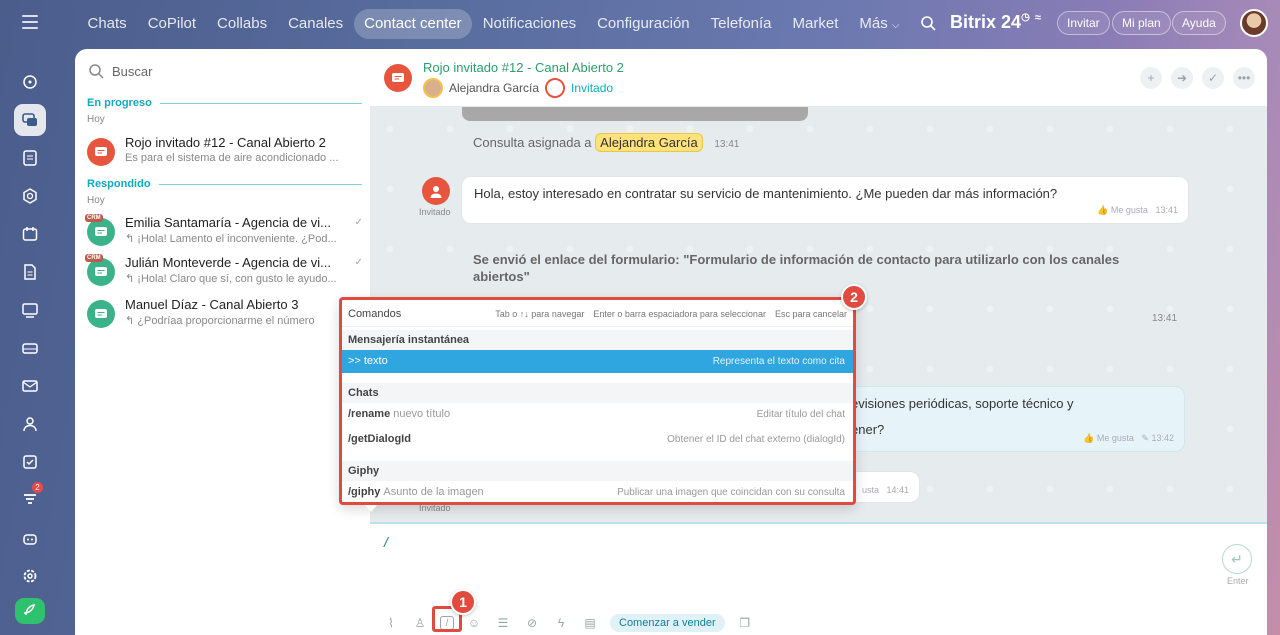  Describe the element at coordinates (119, 184) in the screenshot. I see `section-answered-label: Respondido` at that location.